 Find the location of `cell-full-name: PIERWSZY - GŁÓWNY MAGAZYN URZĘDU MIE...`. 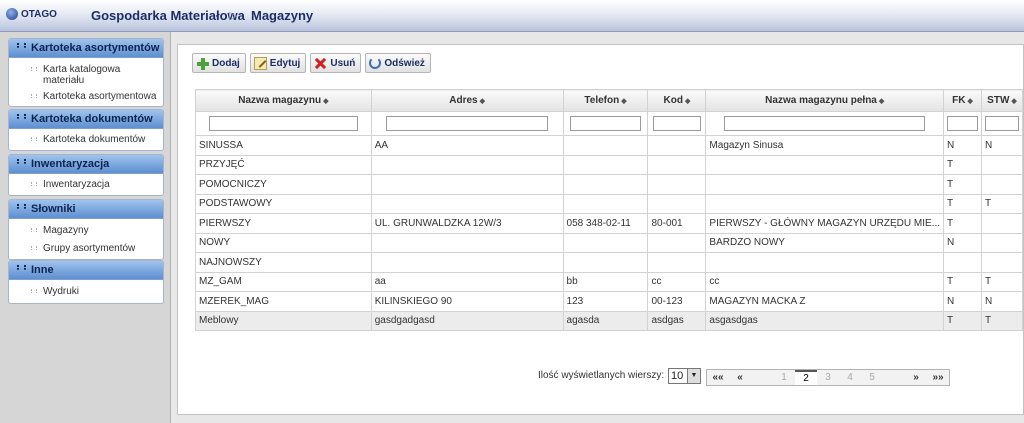

cell-full-name: PIERWSZY - GŁÓWNY MAGAZYN URZĘDU MIE... is located at coordinates (825, 223).